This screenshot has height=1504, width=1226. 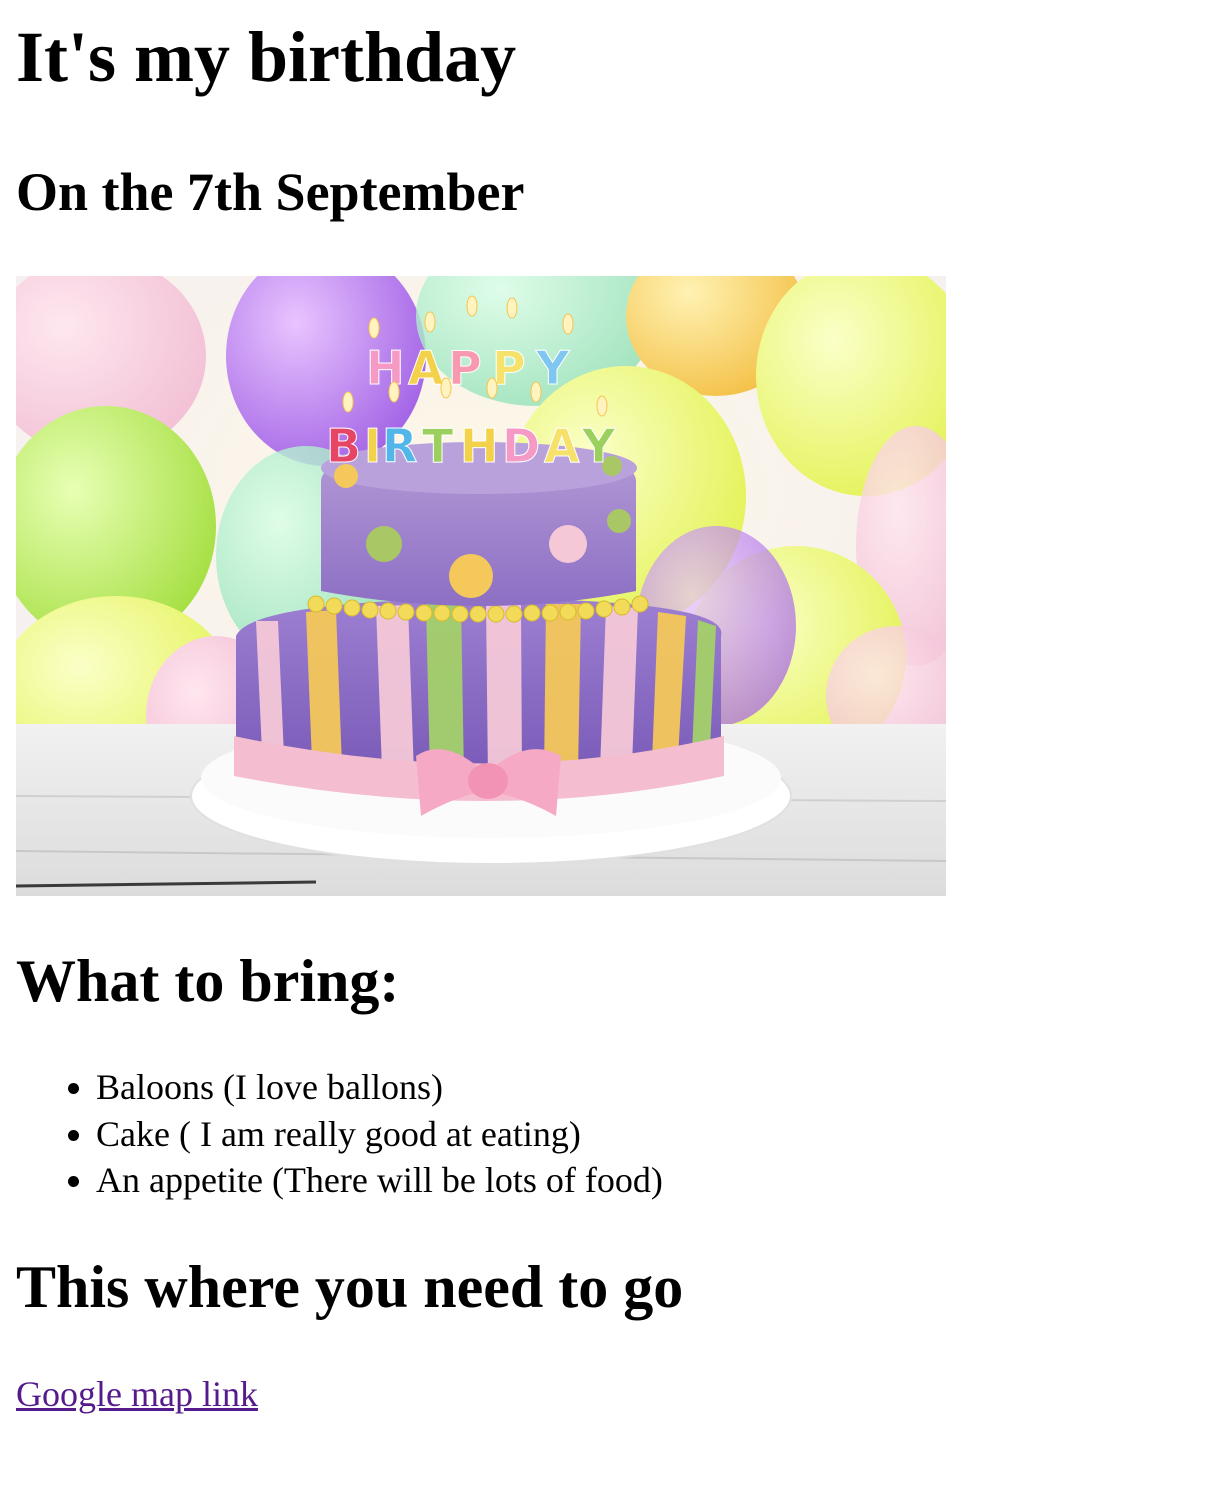 What do you see at coordinates (379, 1087) in the screenshot?
I see `list-item: Baloons (I love ballons)` at bounding box center [379, 1087].